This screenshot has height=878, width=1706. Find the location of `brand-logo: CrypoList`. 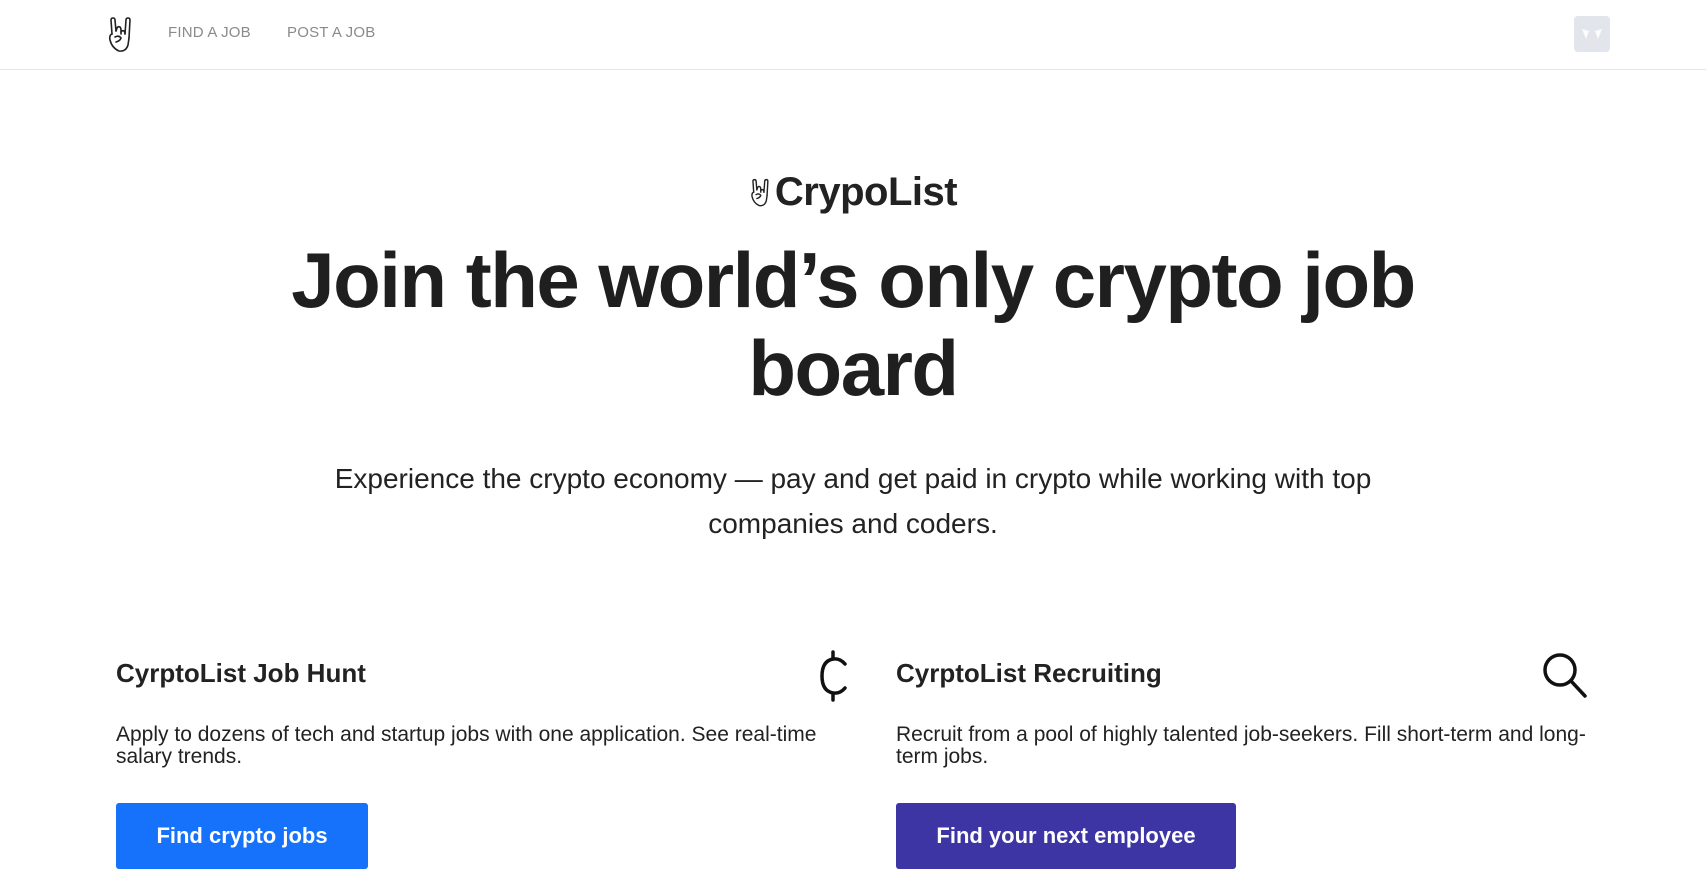

brand-logo: CrypoList is located at coordinates (853, 192).